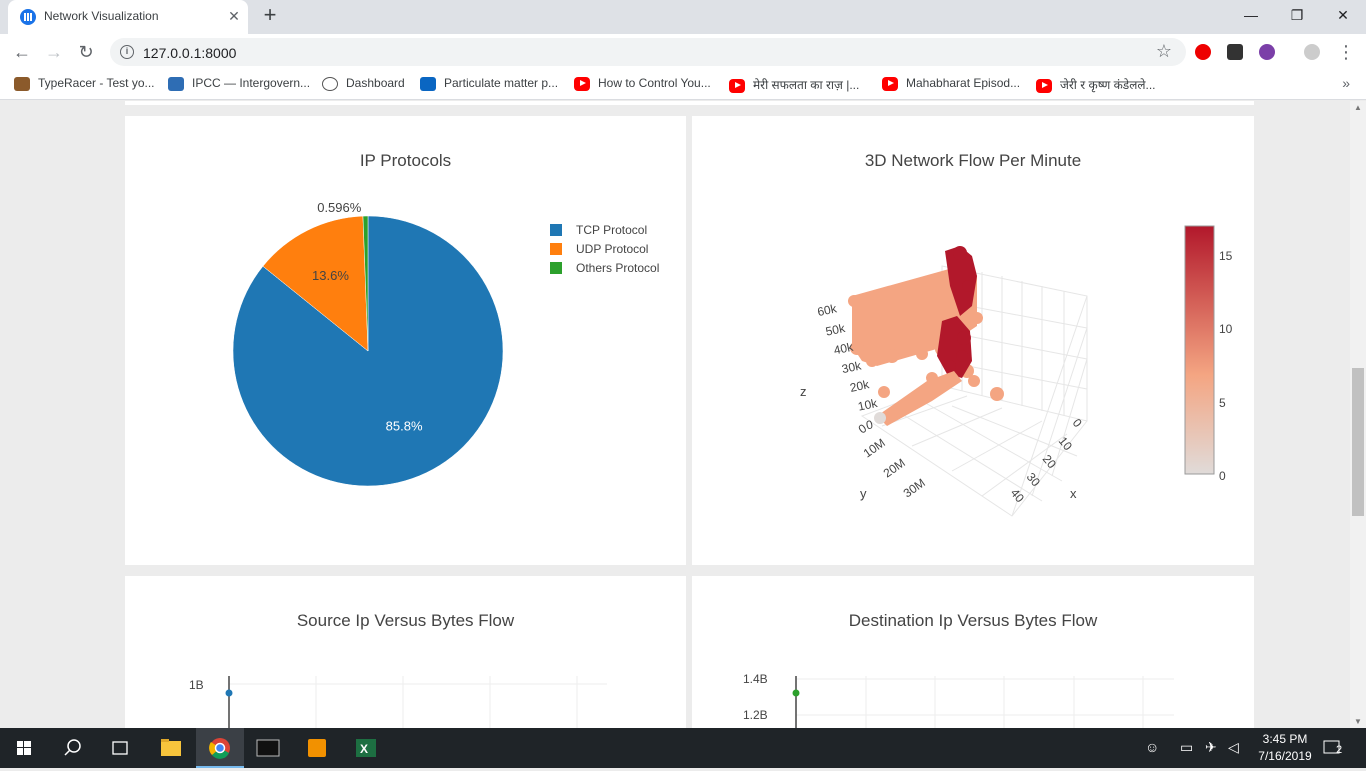 This screenshot has width=1366, height=771. What do you see at coordinates (1333, 748) in the screenshot?
I see `action-center-icon: 2` at bounding box center [1333, 748].